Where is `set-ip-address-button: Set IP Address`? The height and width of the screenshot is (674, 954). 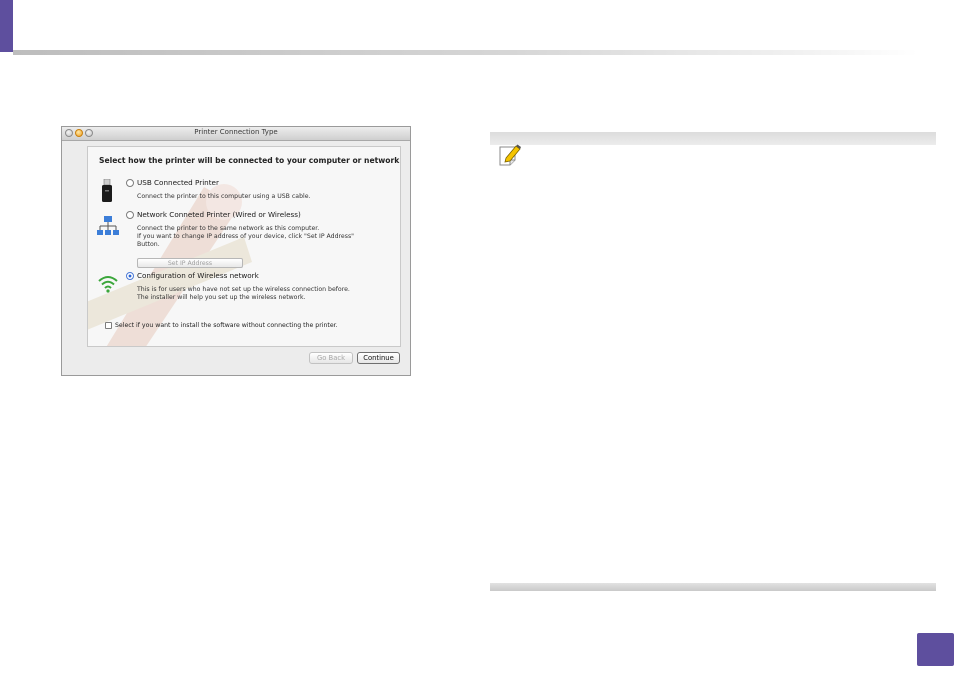 set-ip-address-button: Set IP Address is located at coordinates (190, 263).